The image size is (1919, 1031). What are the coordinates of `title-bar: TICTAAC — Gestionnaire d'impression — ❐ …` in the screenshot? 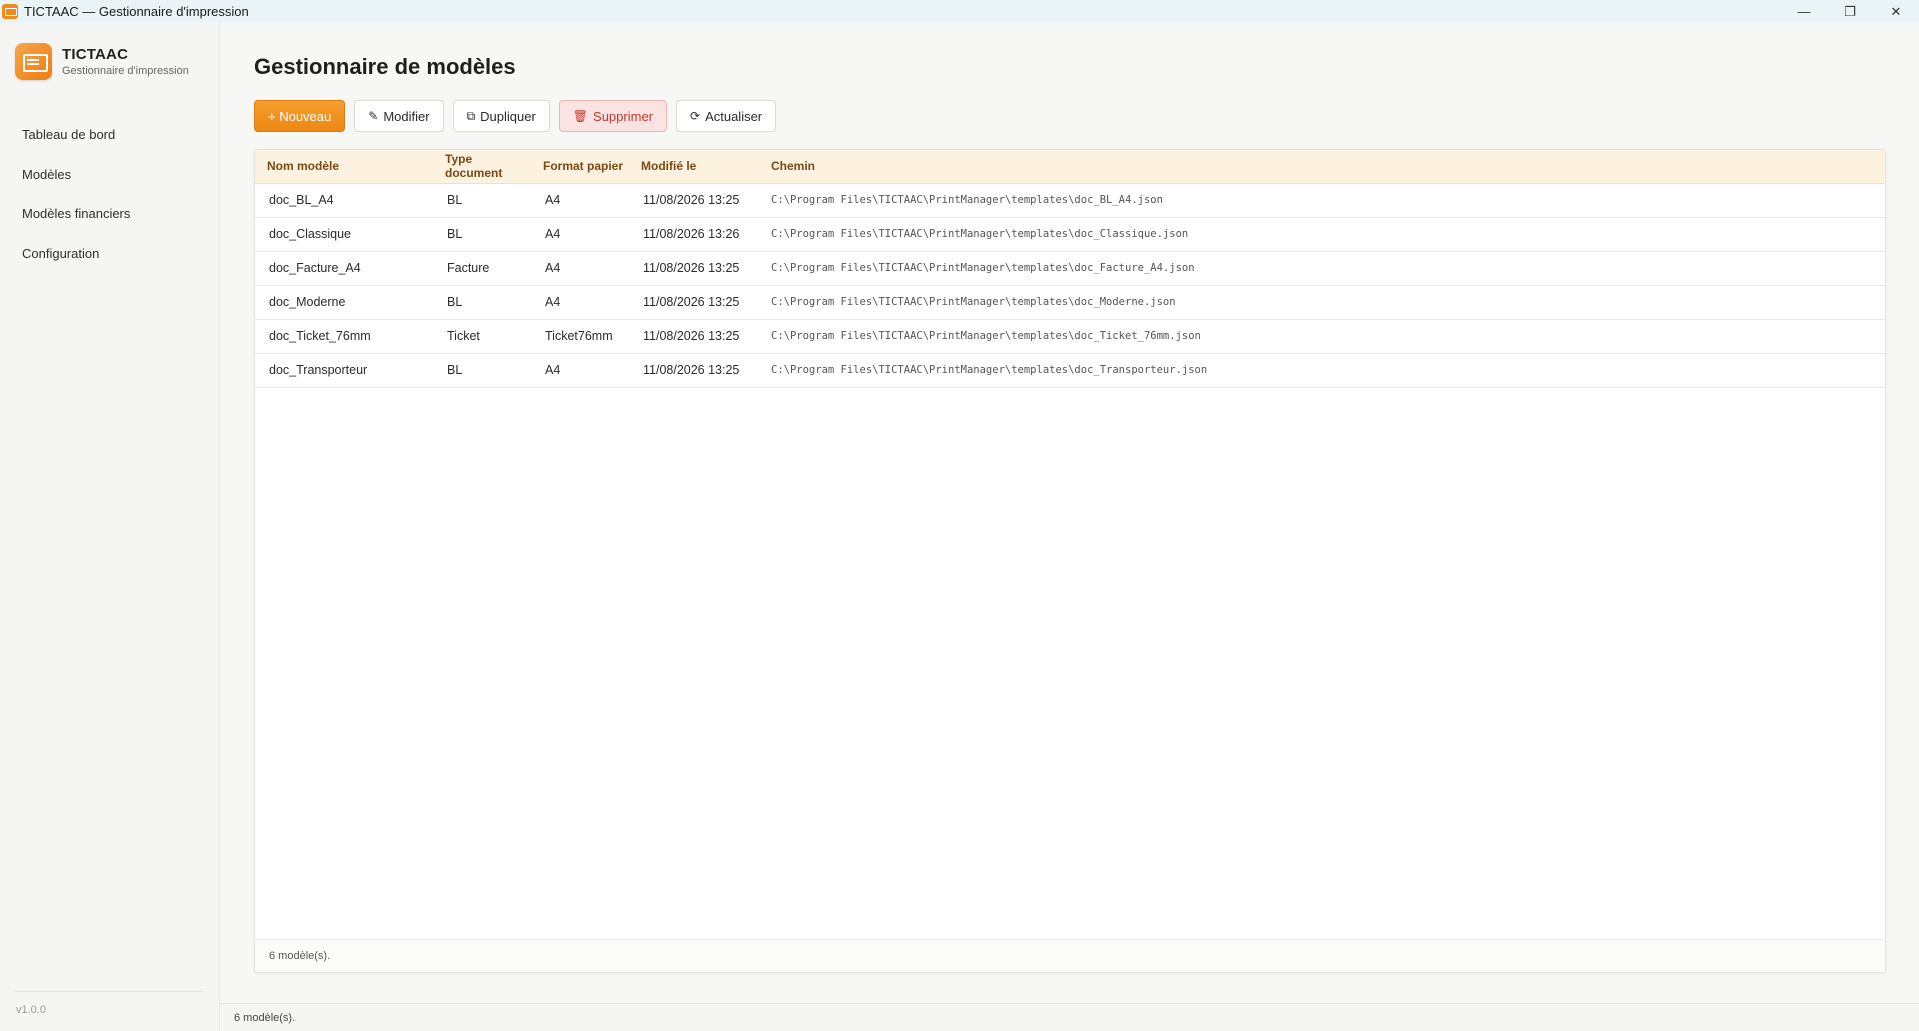 It's located at (959, 11).